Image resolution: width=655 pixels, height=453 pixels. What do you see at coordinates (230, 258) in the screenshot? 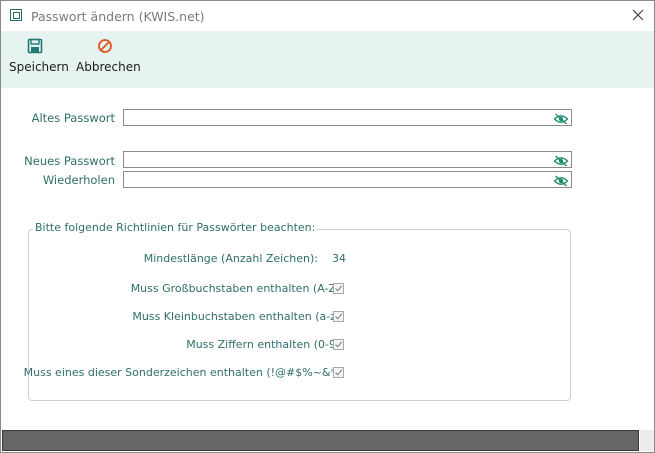
I see `min-length-label: Mindestlänge (Anzahl Zeichen):` at bounding box center [230, 258].